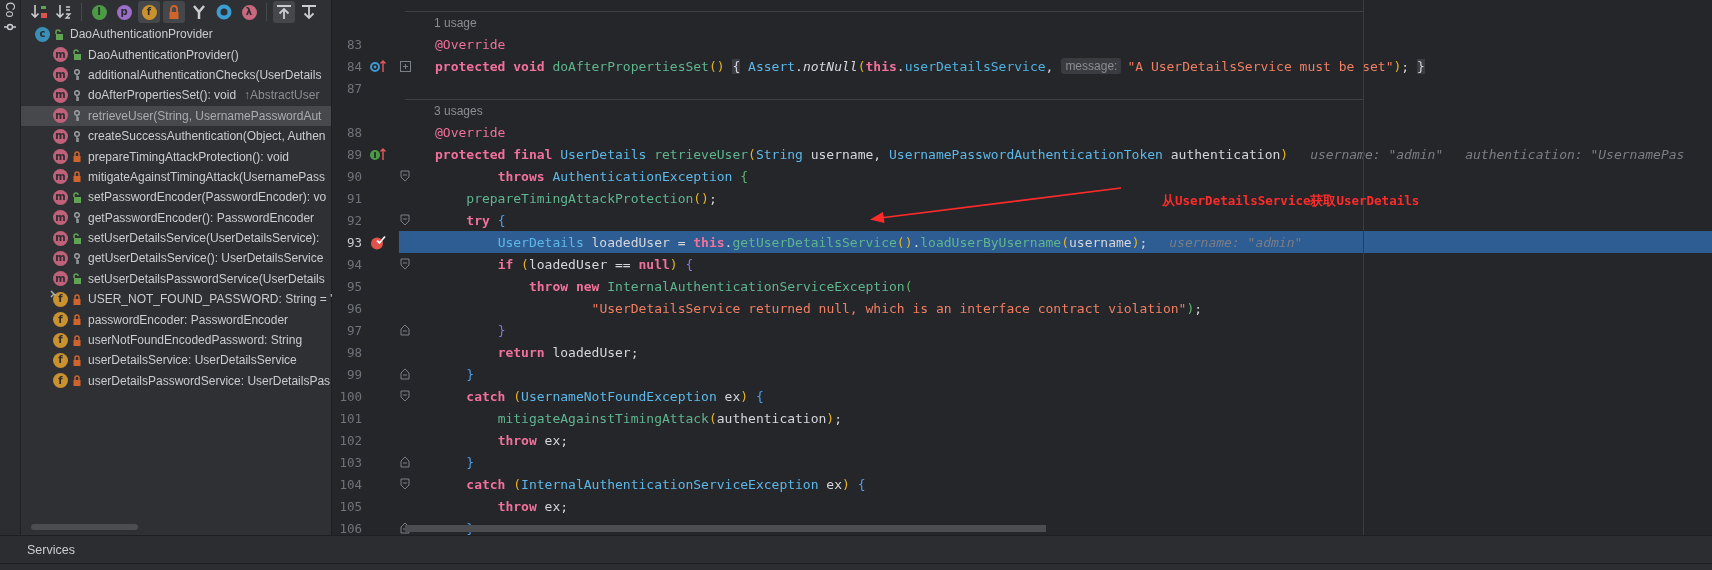  Describe the element at coordinates (350, 506) in the screenshot. I see `line-number: 105` at that location.